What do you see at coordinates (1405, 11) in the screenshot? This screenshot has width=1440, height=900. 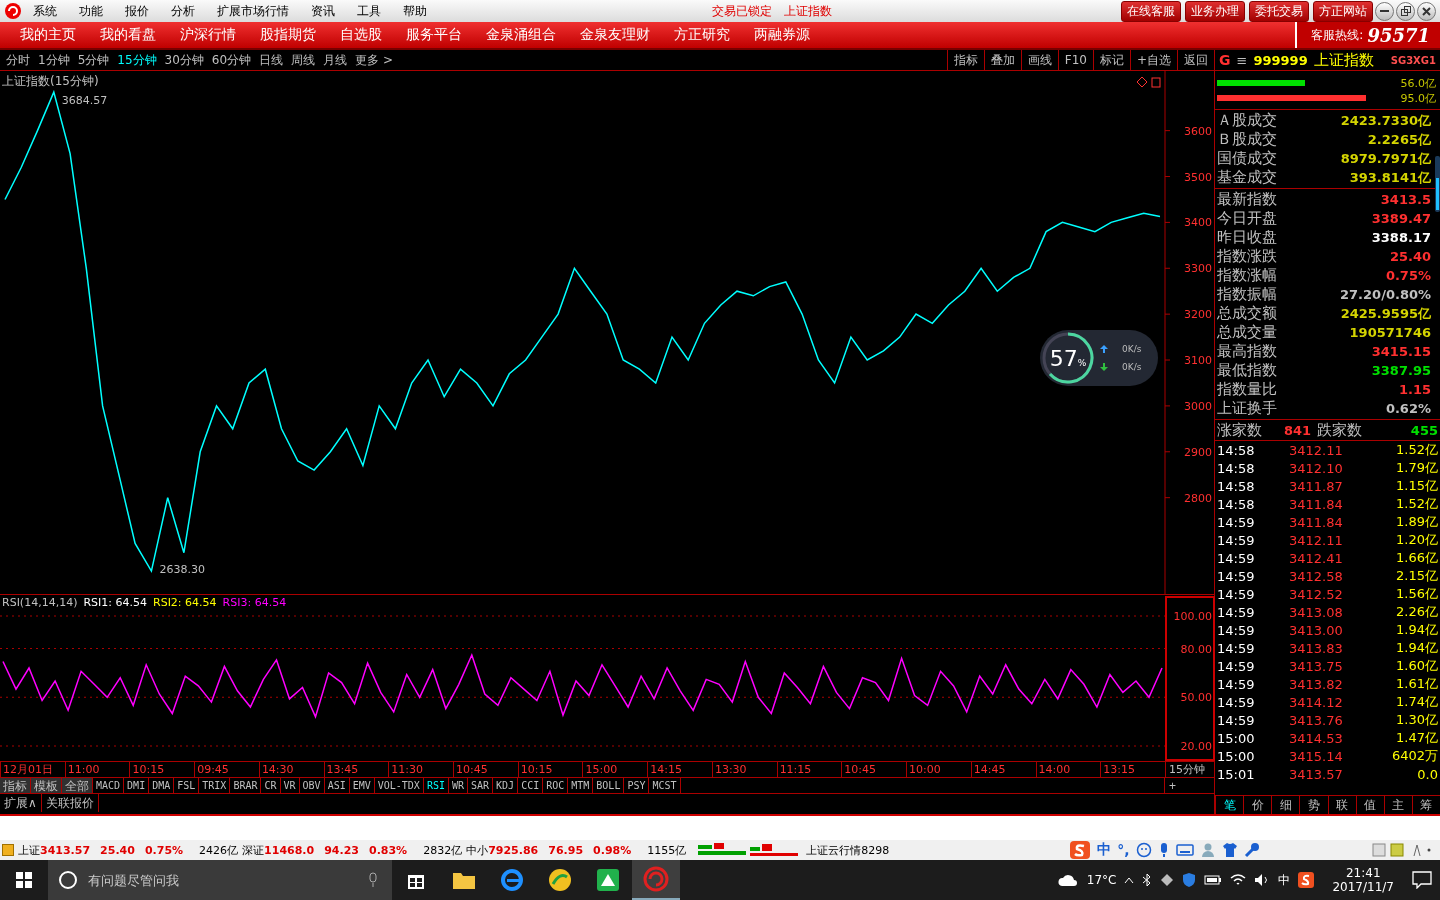 I see `restore-button` at bounding box center [1405, 11].